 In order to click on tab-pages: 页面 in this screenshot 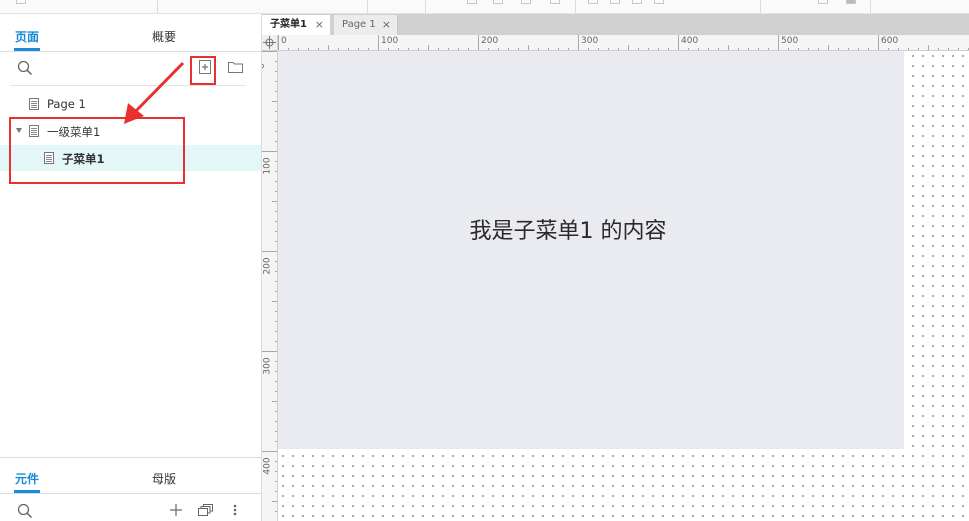, I will do `click(27, 36)`.